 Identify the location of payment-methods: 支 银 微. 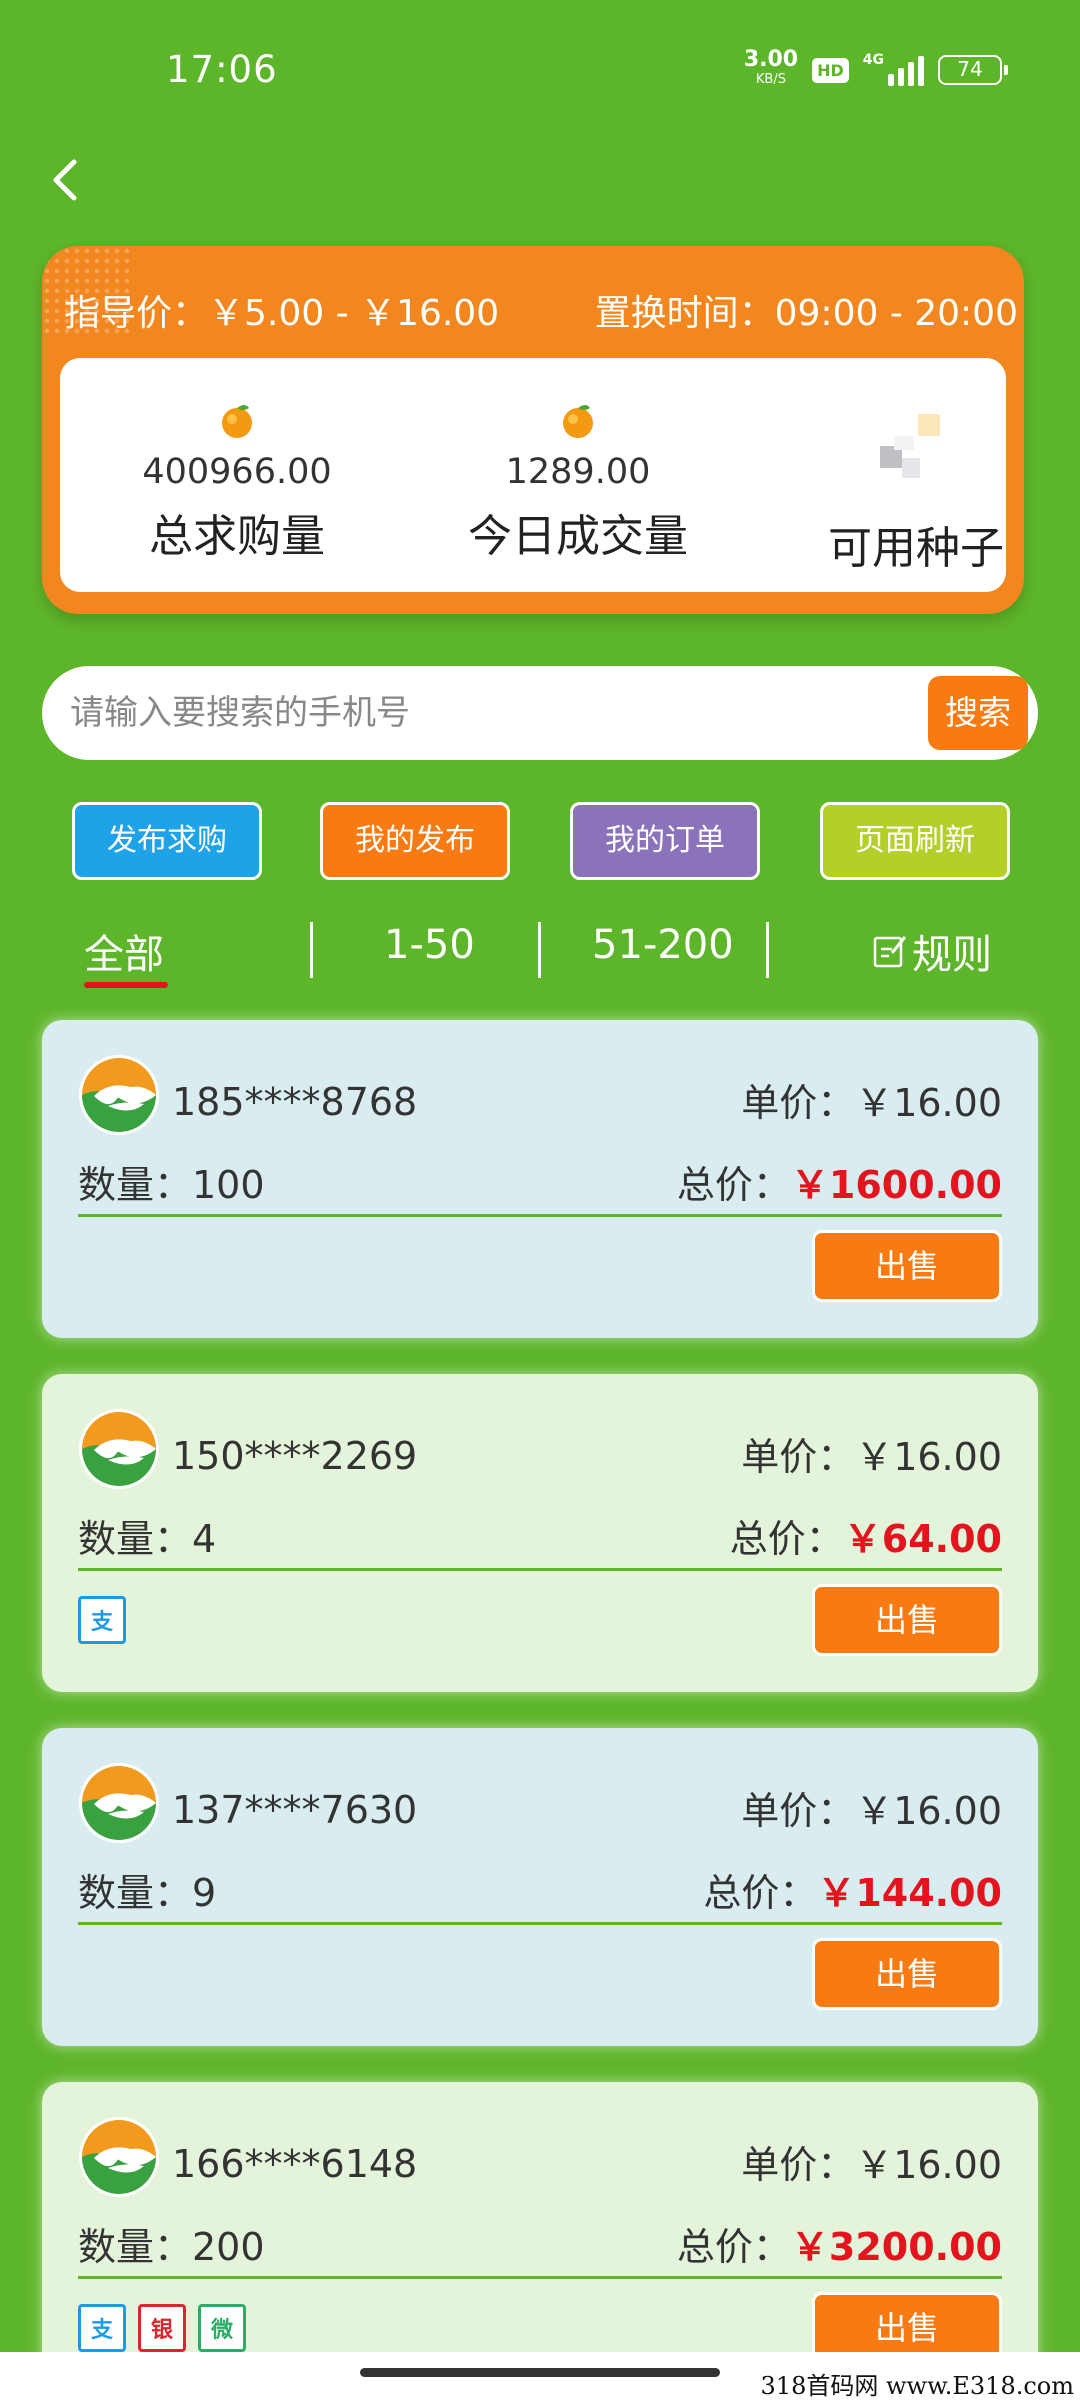
(162, 2328).